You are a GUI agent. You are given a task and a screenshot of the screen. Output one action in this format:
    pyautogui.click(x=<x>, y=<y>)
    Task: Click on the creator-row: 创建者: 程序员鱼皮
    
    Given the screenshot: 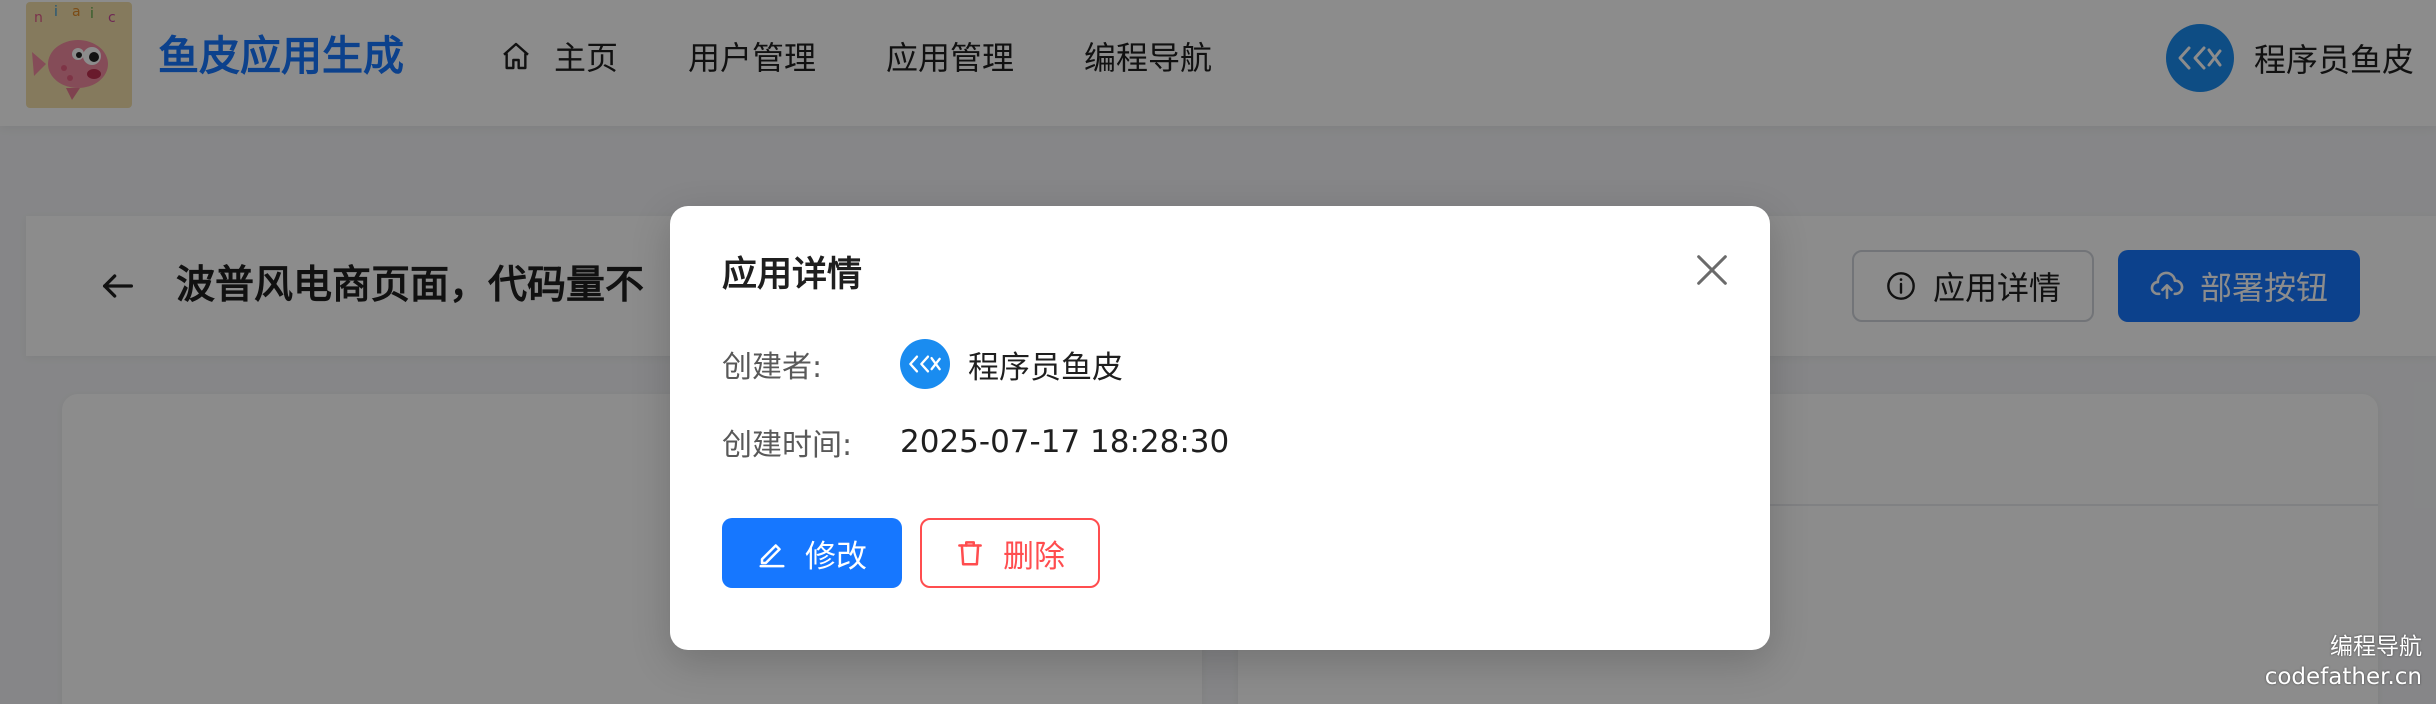 What is the action you would take?
    pyautogui.click(x=922, y=364)
    